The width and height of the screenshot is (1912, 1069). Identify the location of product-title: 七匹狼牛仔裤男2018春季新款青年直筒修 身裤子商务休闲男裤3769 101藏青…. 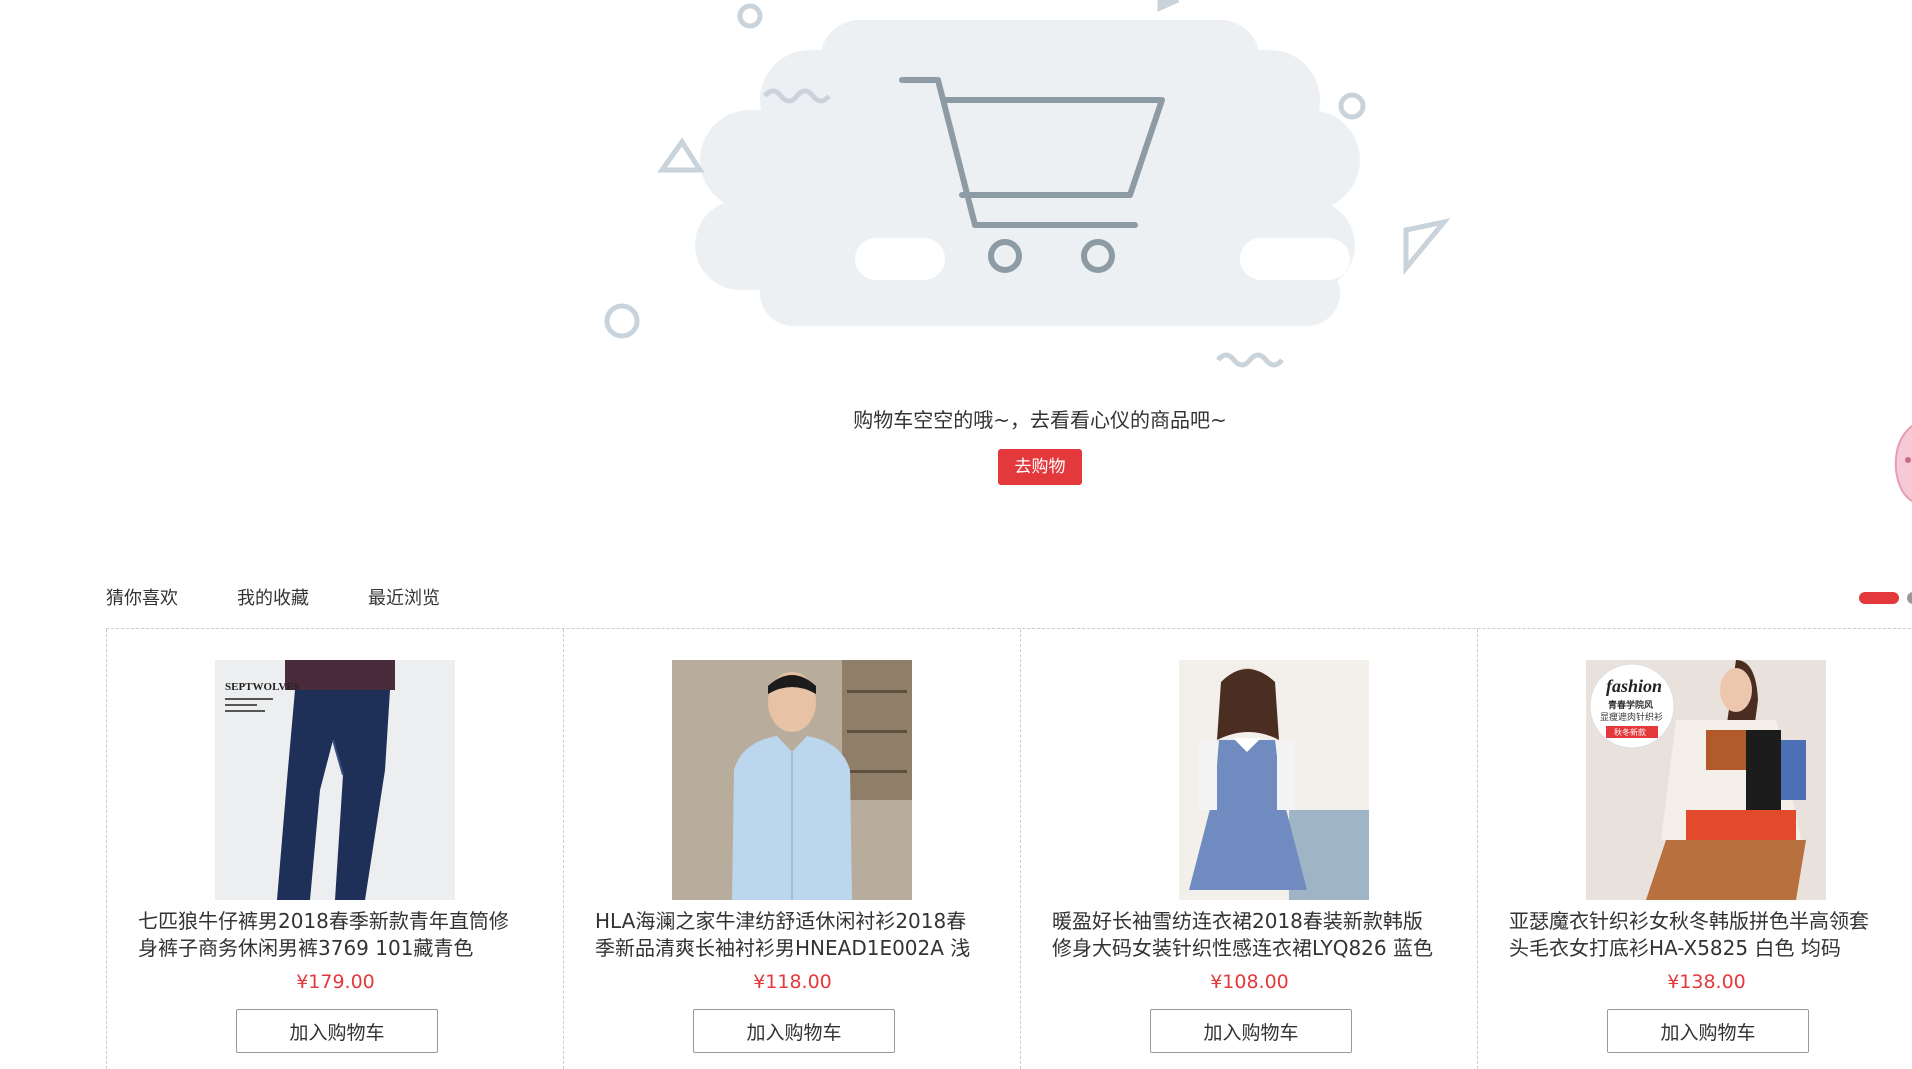
(338, 935).